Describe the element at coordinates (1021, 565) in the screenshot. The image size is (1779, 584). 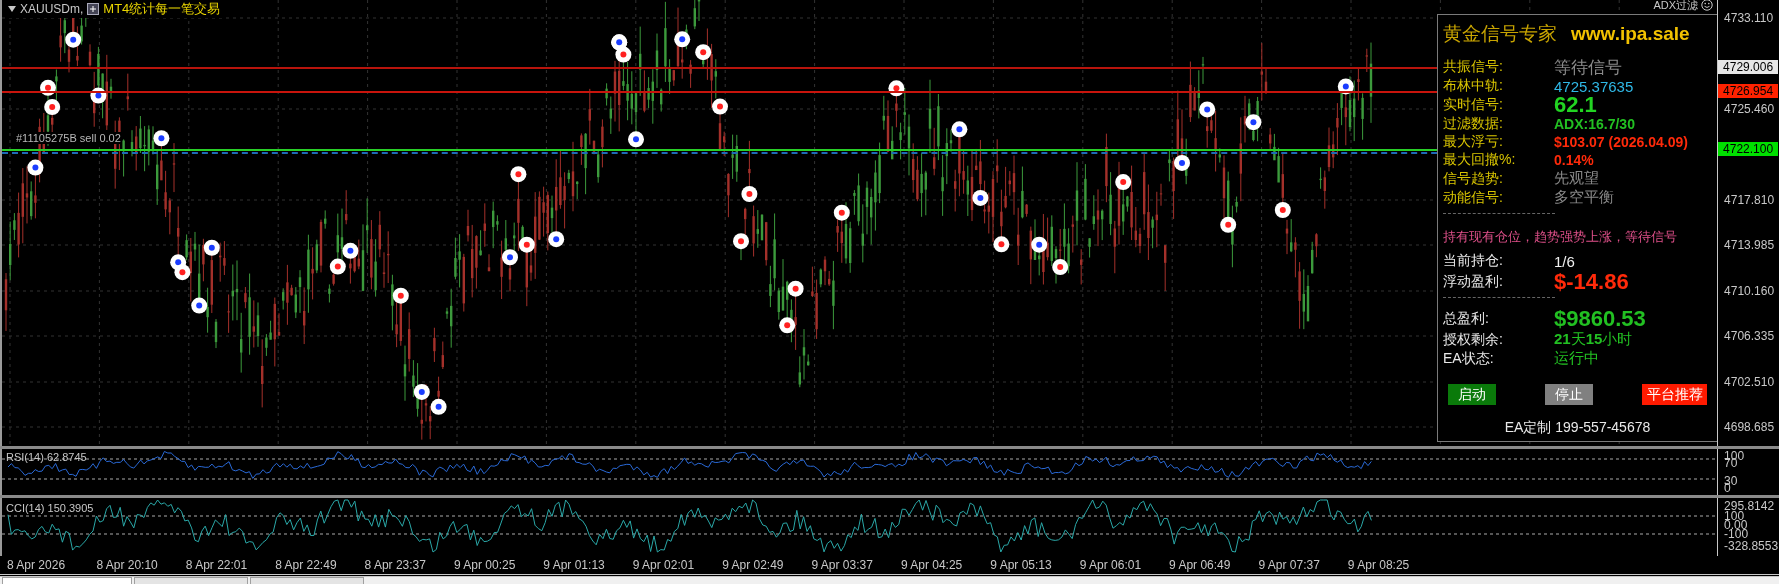
I see `time-tick: 9 Apr 05:13` at that location.